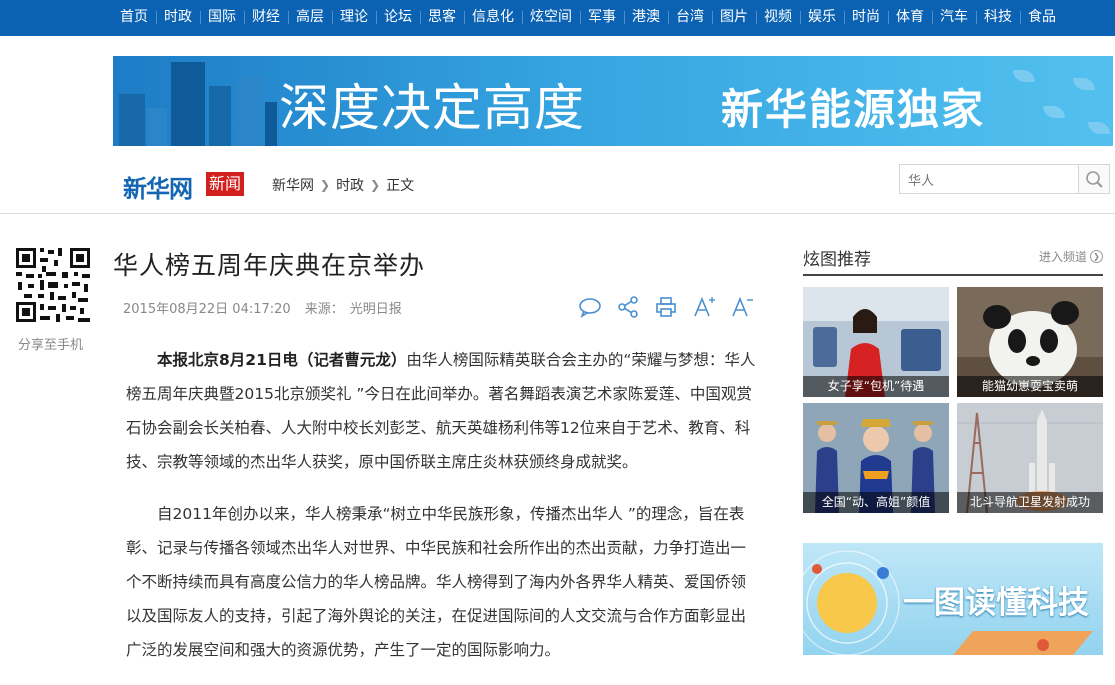  What do you see at coordinates (910, 17) in the screenshot?
I see `nav-item-sports: 体育` at bounding box center [910, 17].